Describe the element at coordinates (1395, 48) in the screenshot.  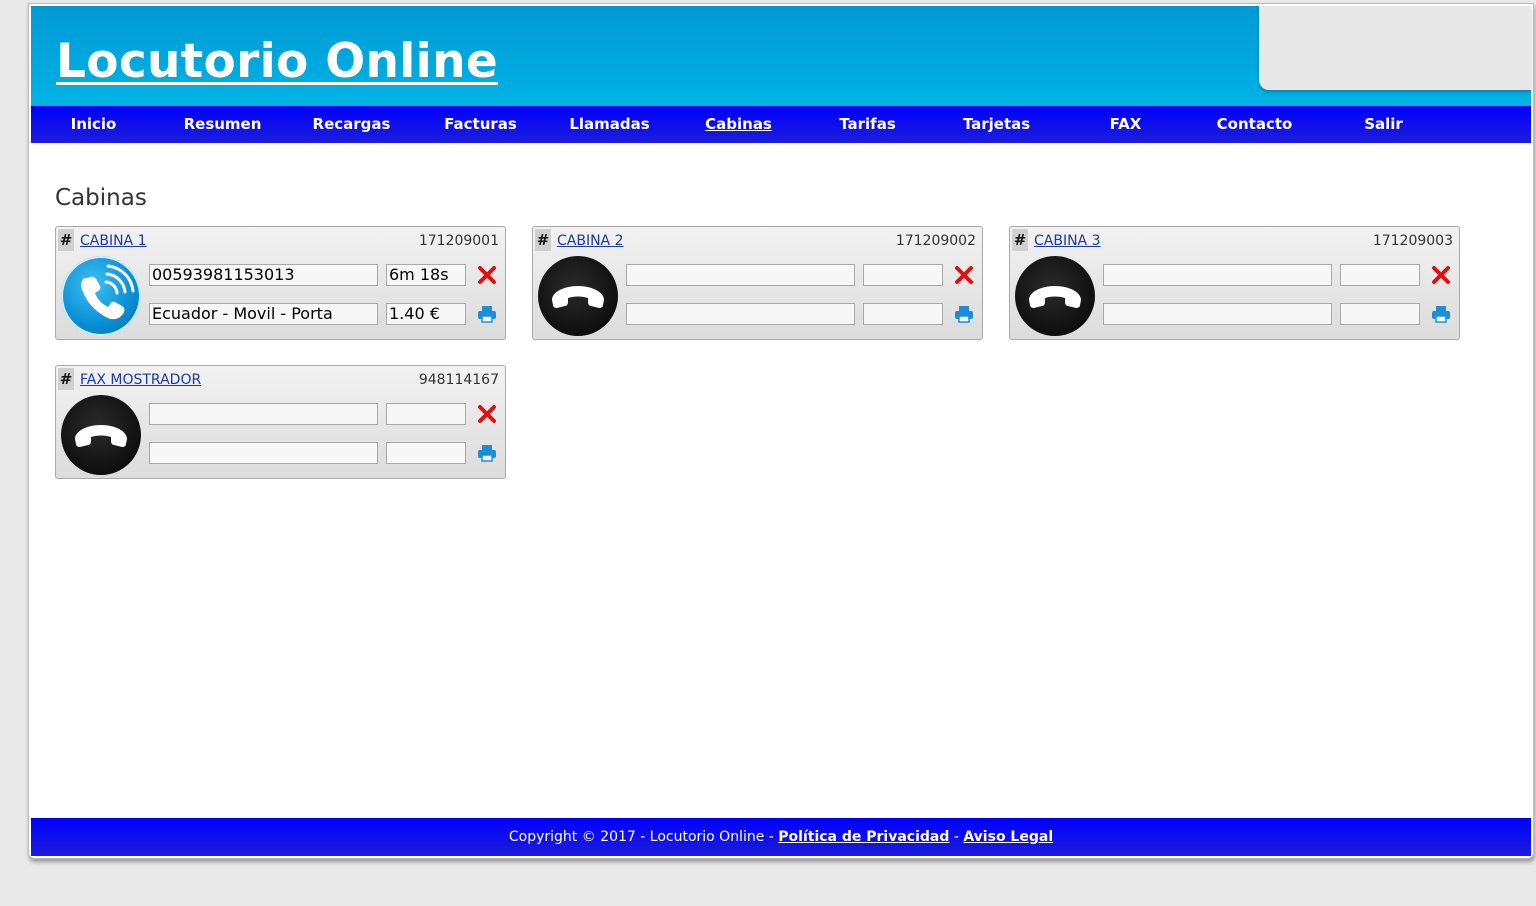
I see `header-user-panel` at that location.